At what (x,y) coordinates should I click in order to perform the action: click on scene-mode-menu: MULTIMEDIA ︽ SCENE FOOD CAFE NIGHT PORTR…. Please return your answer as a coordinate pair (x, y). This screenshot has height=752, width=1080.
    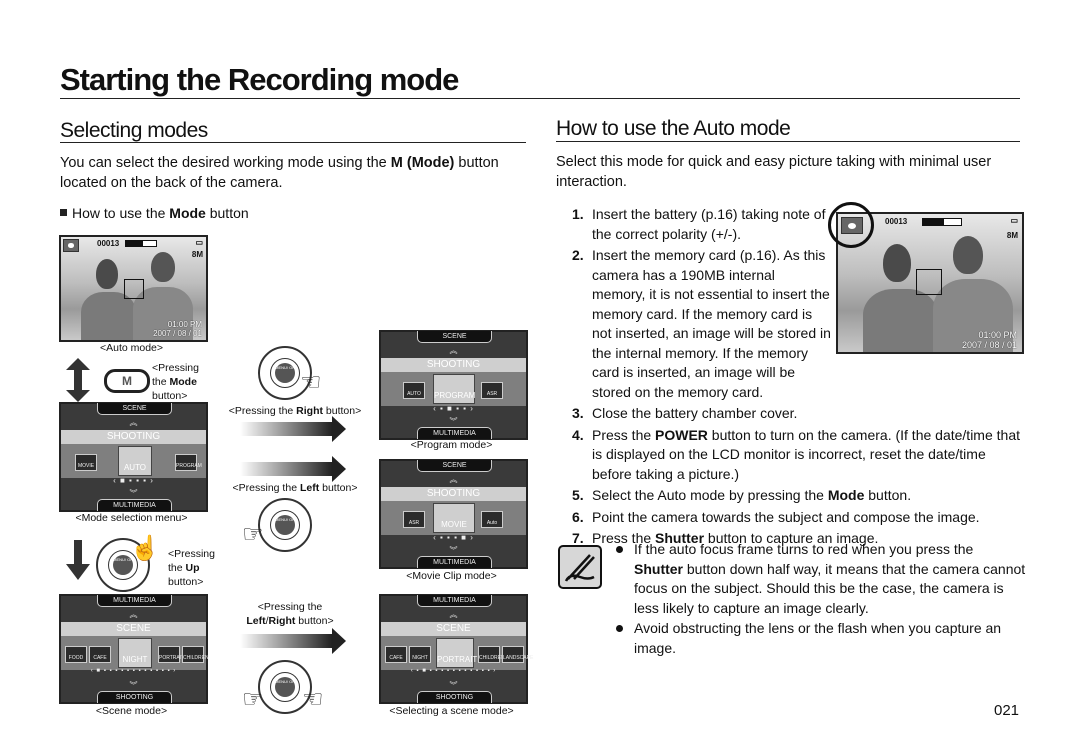
    Looking at the image, I should click on (134, 649).